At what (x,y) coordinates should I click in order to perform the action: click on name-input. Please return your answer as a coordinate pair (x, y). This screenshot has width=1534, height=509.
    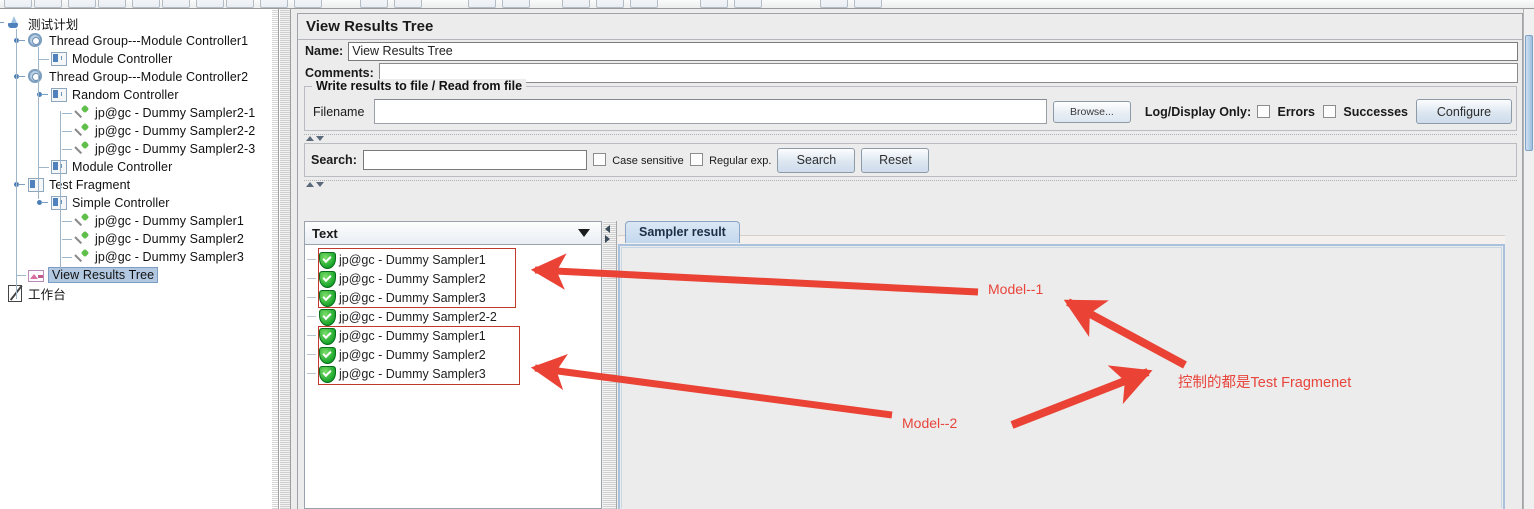
    Looking at the image, I should click on (933, 51).